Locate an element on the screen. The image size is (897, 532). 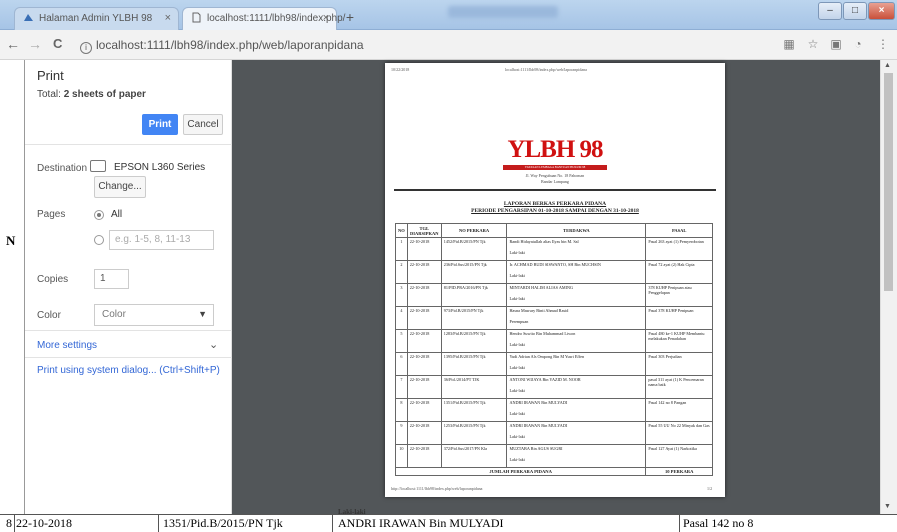
divider is located at coordinates (128, 144).